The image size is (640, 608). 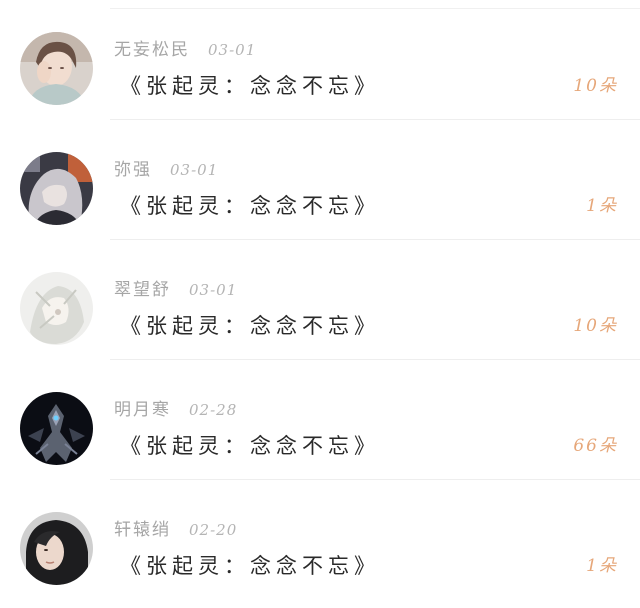 I want to click on avatar-dark-mech-icon, so click(x=56, y=428).